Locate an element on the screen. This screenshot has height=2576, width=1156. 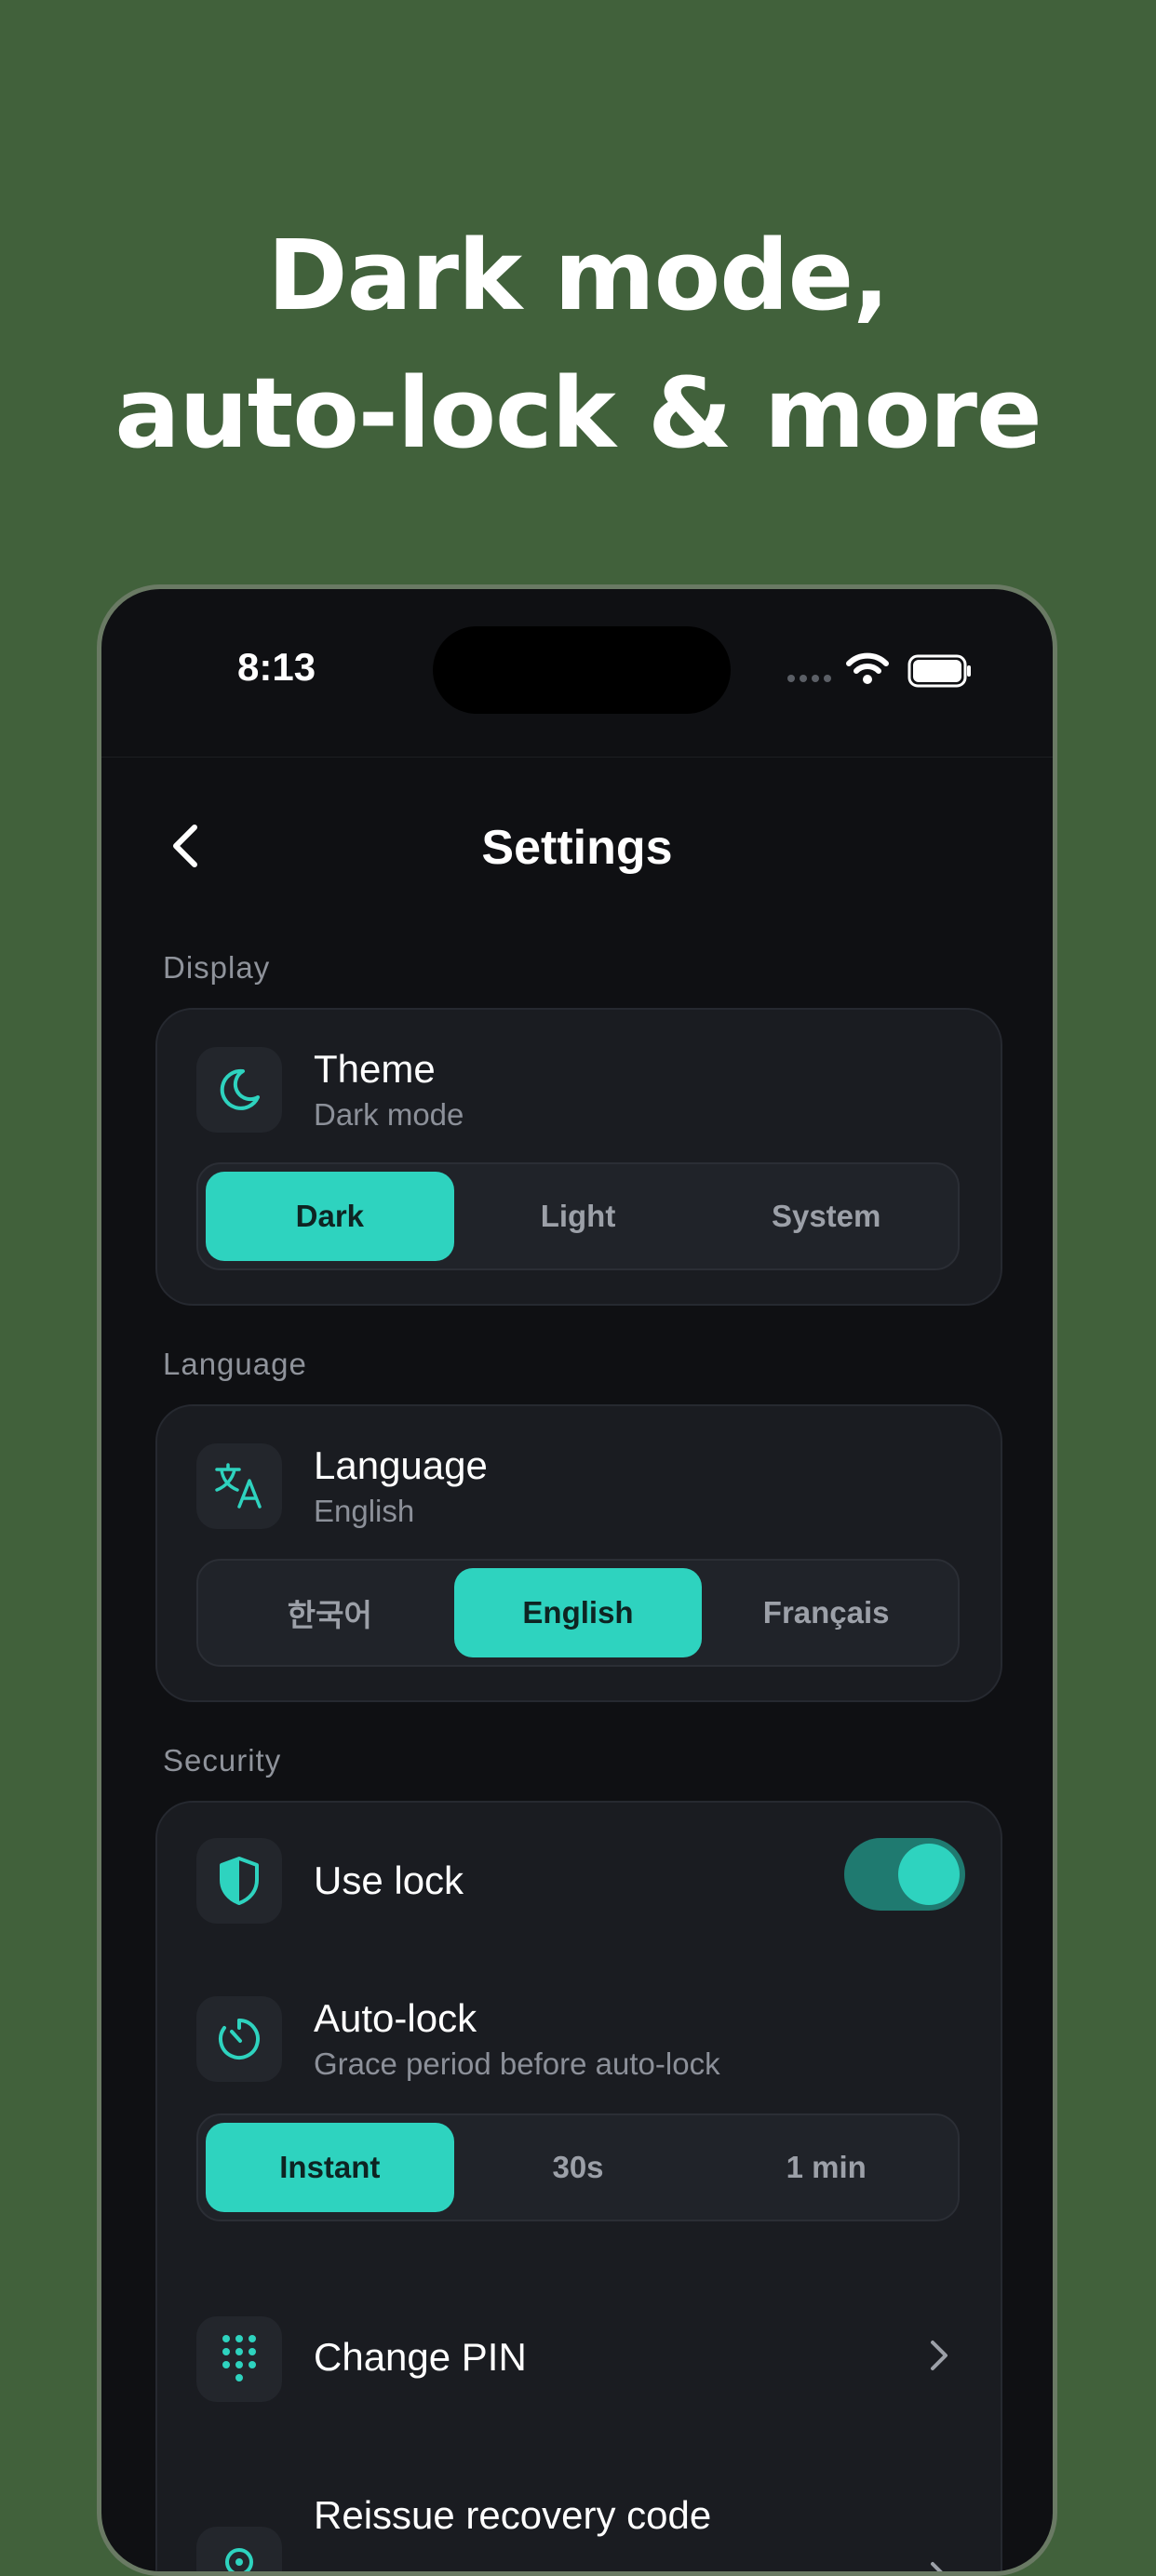
language-option-korean: 한국어 is located at coordinates (330, 1612).